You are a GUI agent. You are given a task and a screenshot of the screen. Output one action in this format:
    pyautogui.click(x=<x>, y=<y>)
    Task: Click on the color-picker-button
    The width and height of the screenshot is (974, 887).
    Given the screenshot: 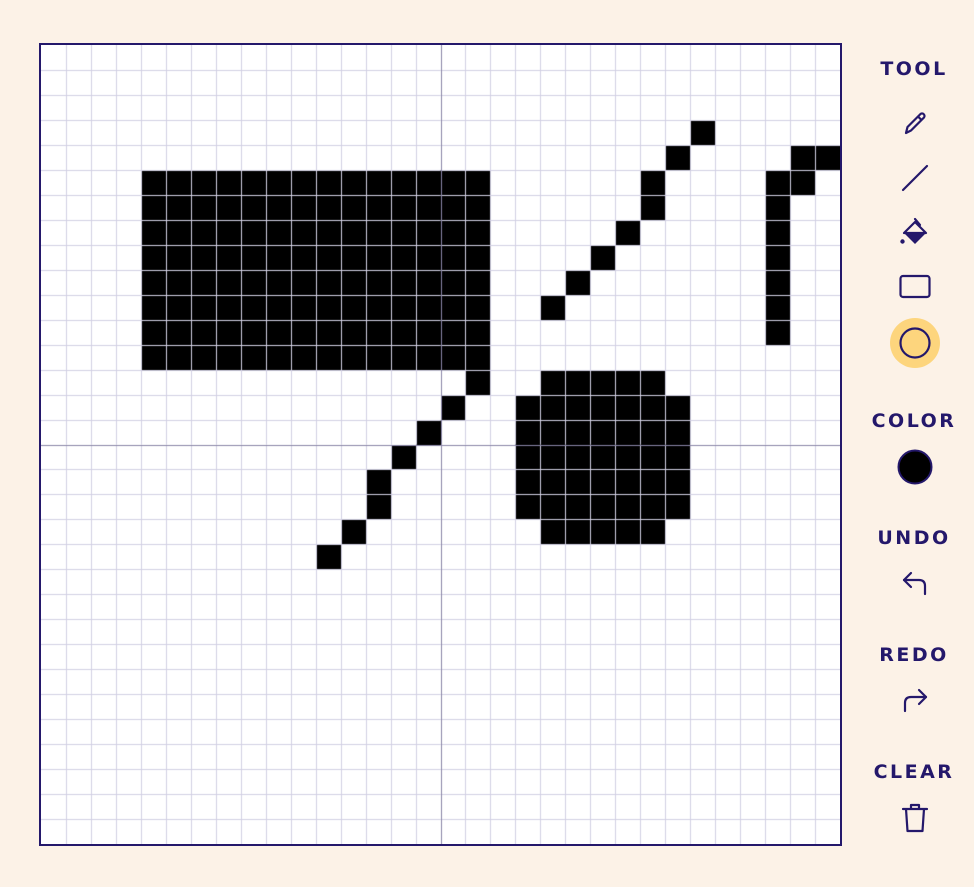 What is the action you would take?
    pyautogui.click(x=915, y=467)
    